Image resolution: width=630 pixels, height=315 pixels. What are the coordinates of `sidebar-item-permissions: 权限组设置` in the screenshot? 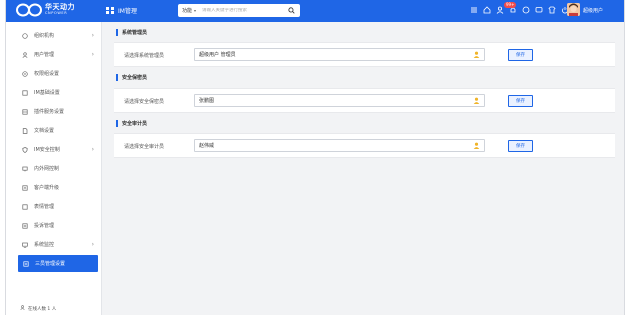 It's located at (54, 73).